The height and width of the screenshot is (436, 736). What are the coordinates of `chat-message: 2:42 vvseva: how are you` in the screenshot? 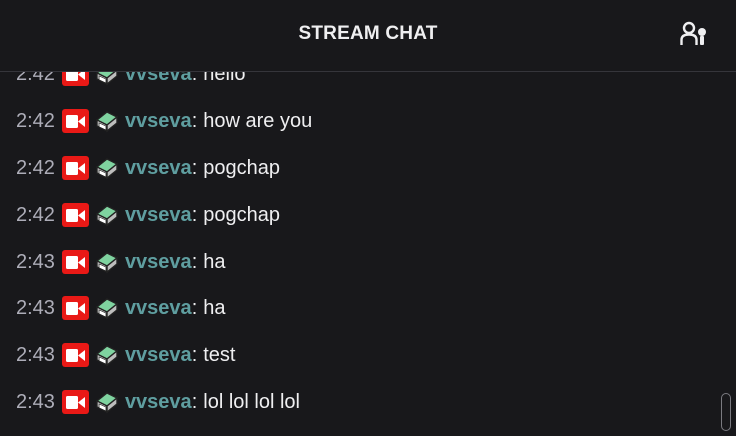 It's located at (164, 121).